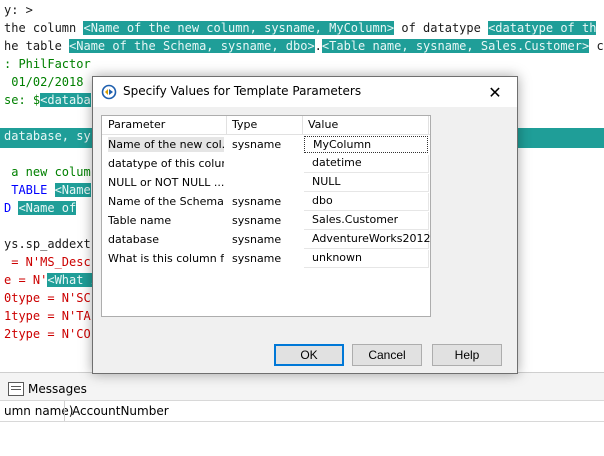 This screenshot has height=456, width=604. I want to click on code-token: the column, so click(44, 28).